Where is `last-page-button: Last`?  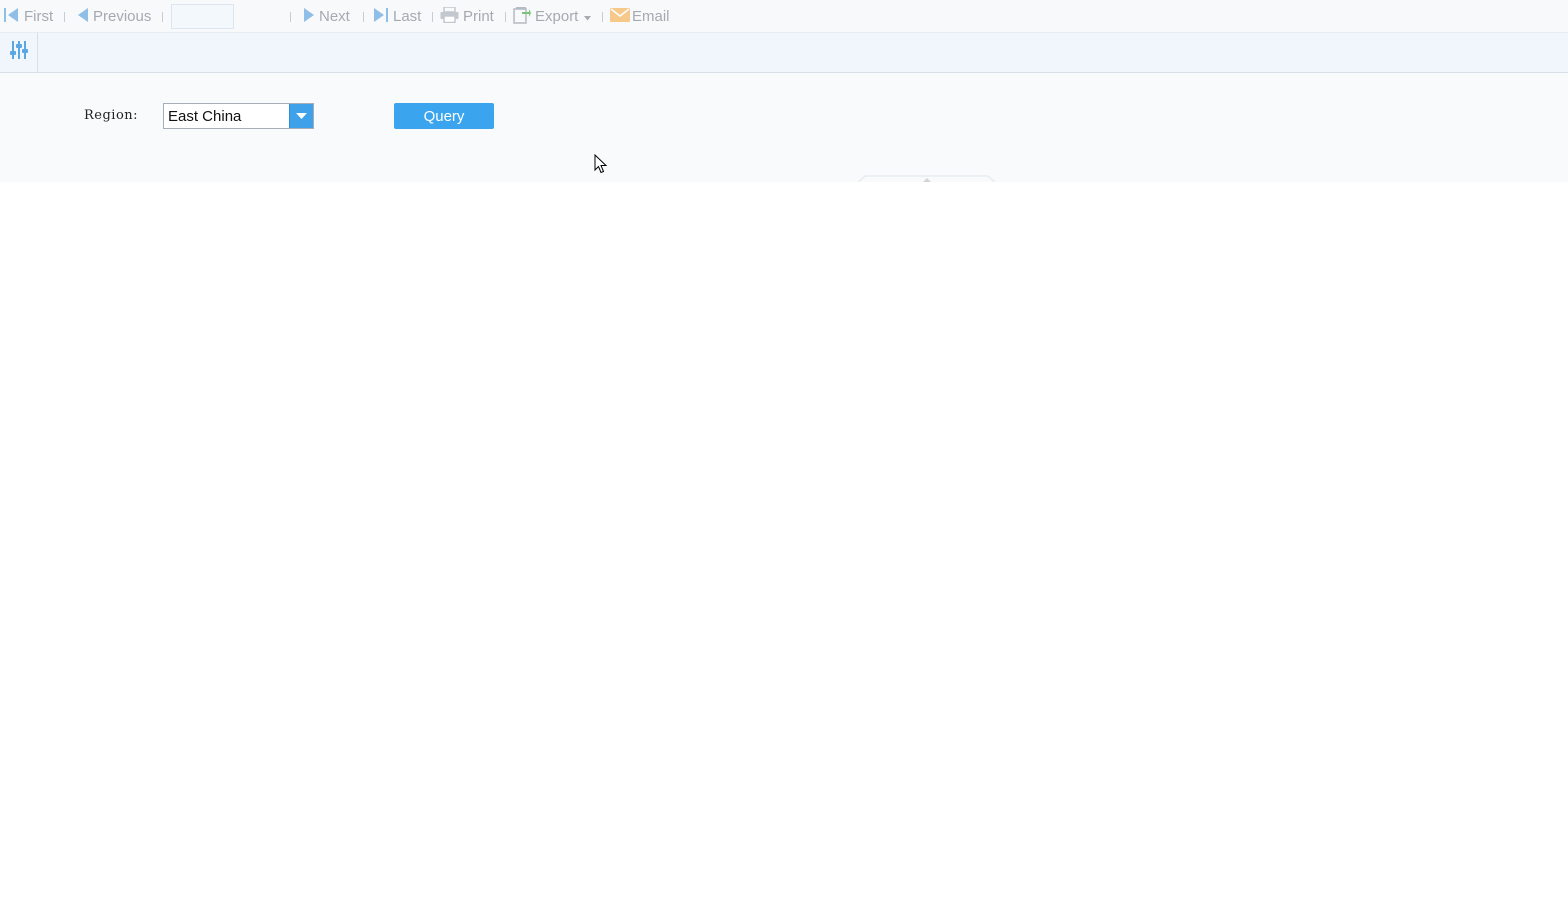
last-page-button: Last is located at coordinates (397, 16).